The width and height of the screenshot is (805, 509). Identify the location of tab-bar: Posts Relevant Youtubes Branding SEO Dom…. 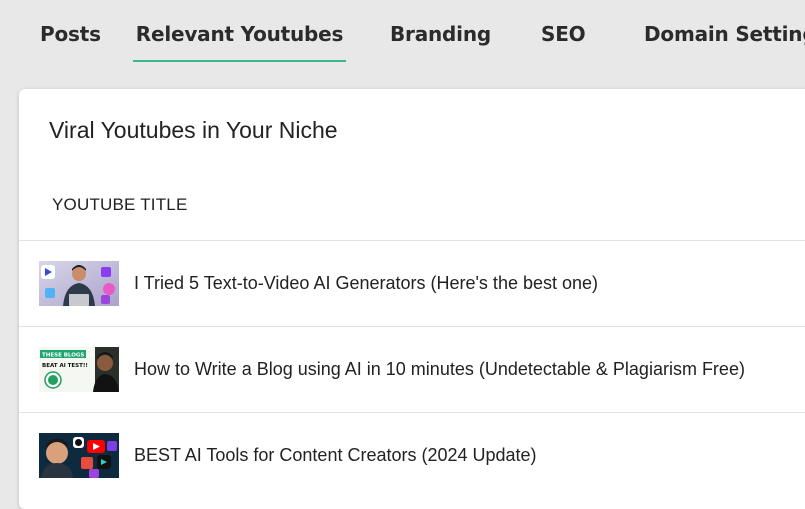
(402, 31).